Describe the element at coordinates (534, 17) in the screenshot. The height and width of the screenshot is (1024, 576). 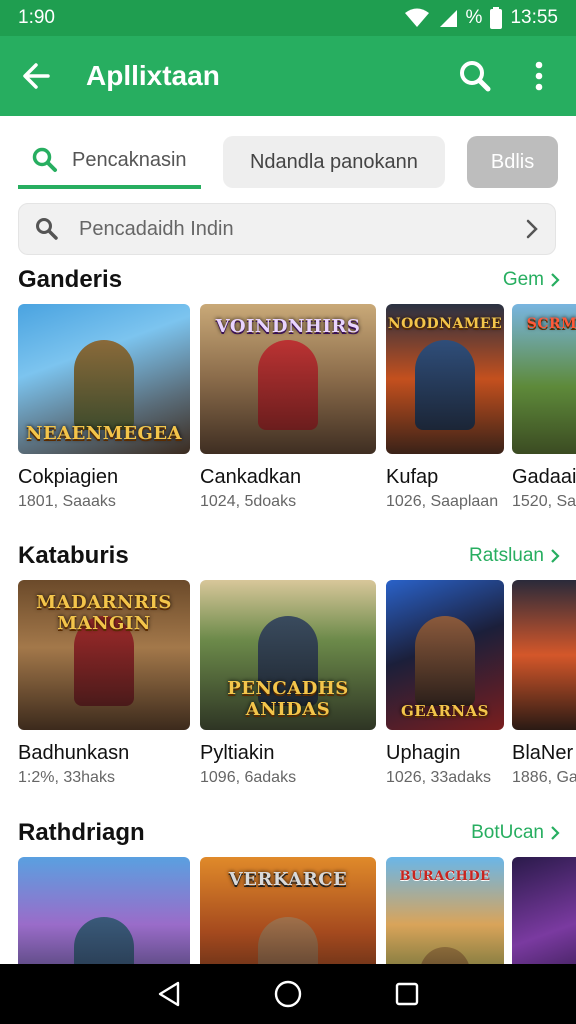
I see `status-clock: 13:55` at that location.